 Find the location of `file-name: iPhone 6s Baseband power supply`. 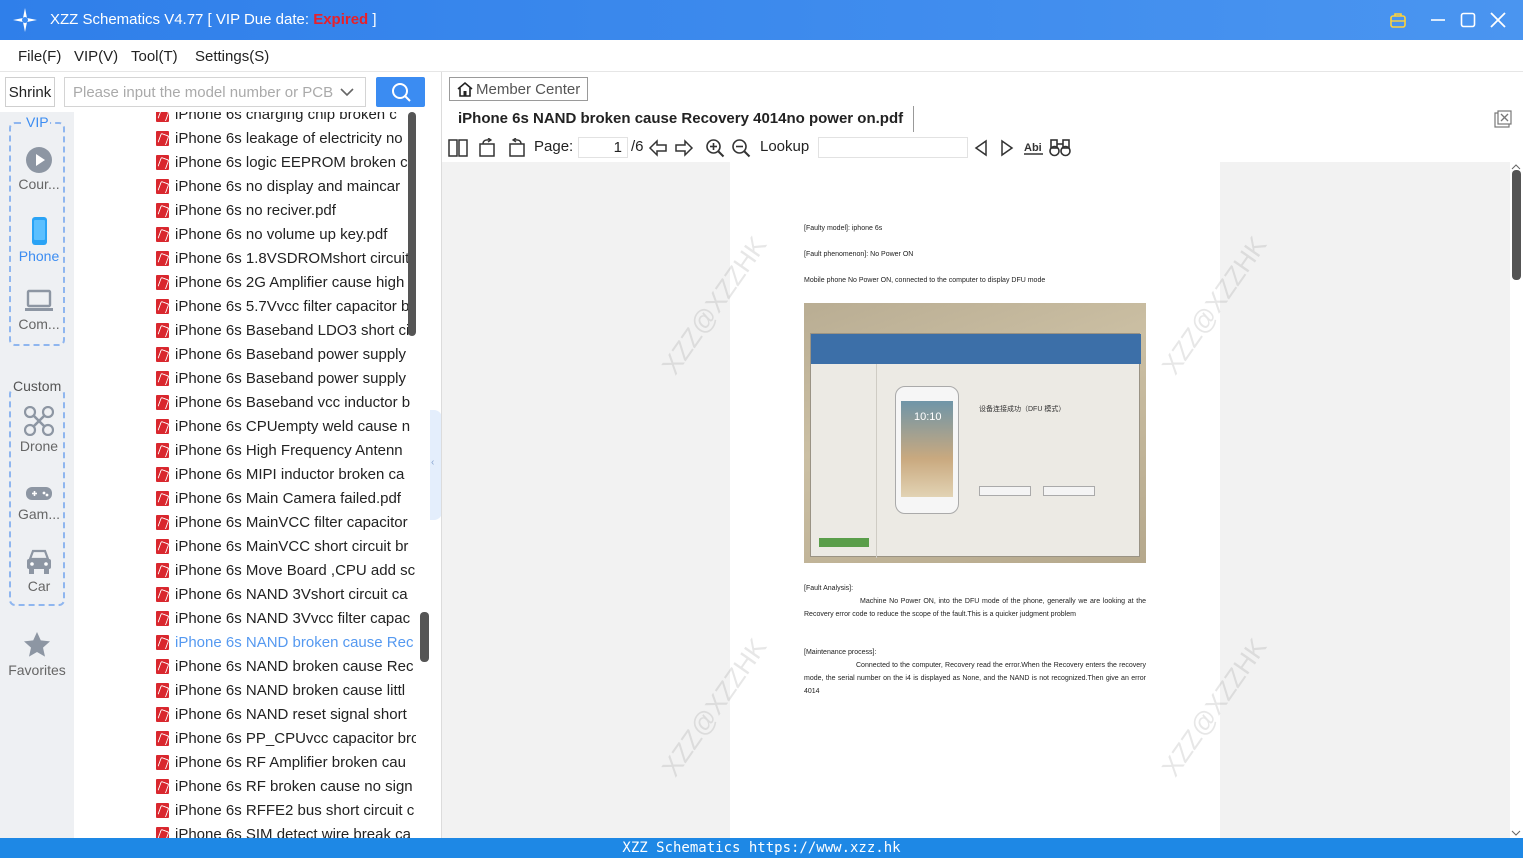

file-name: iPhone 6s Baseband power supply is located at coordinates (290, 378).